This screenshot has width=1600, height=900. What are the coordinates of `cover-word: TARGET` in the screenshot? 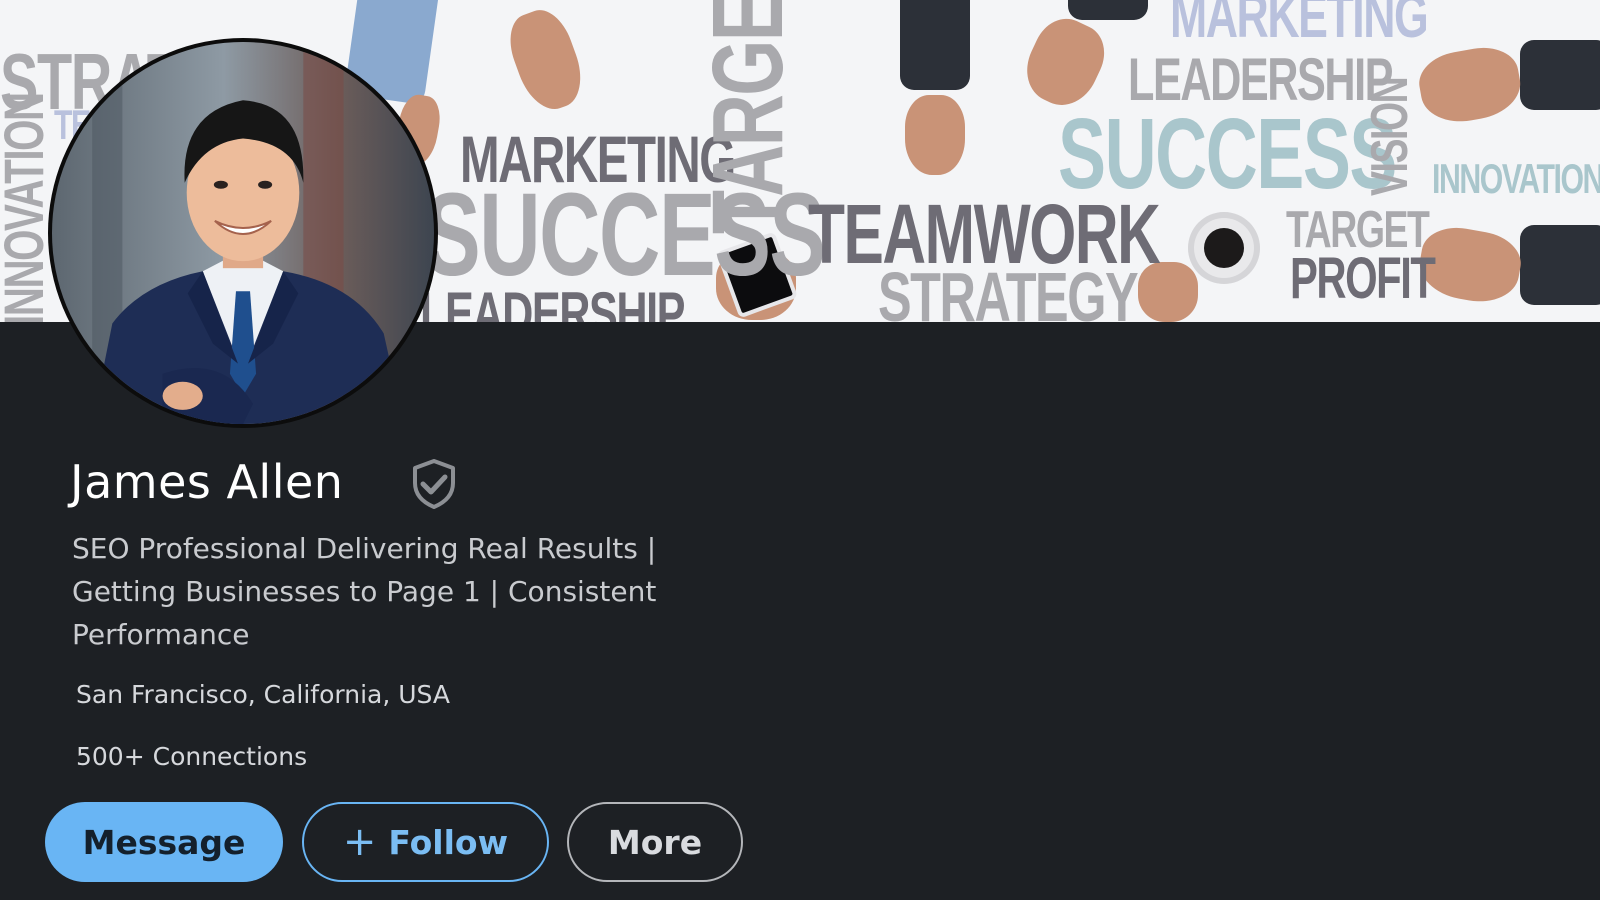 It's located at (748, 117).